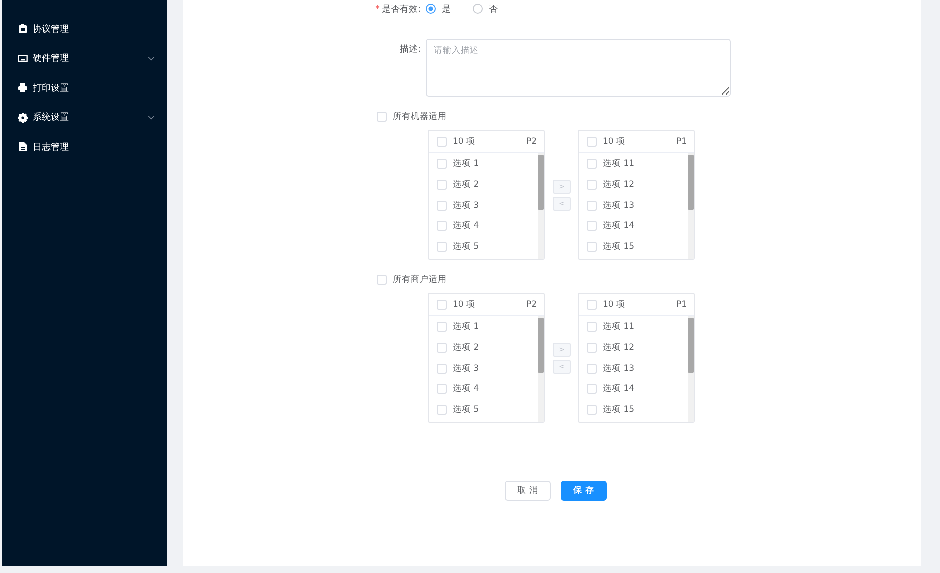  What do you see at coordinates (493, 9) in the screenshot?
I see `radio-label: 否` at bounding box center [493, 9].